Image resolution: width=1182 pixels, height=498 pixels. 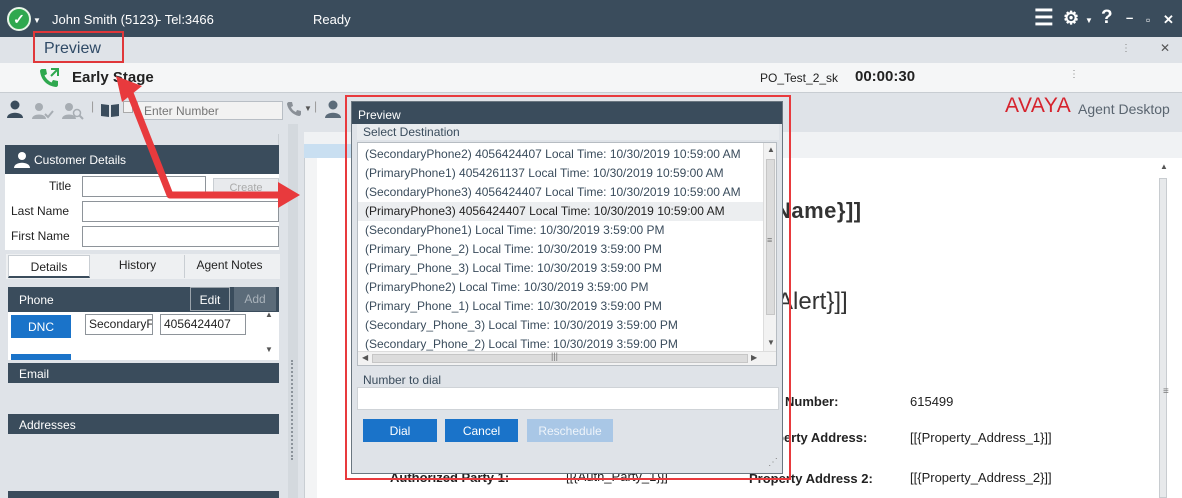 I want to click on agent-name: John Smith (5123), so click(x=105, y=19).